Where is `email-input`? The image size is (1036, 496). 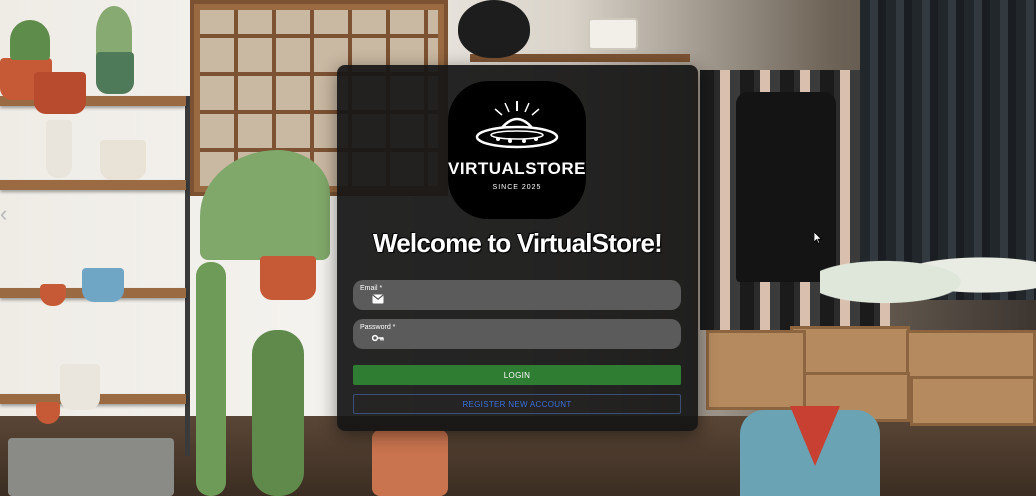
email-input is located at coordinates (531, 299).